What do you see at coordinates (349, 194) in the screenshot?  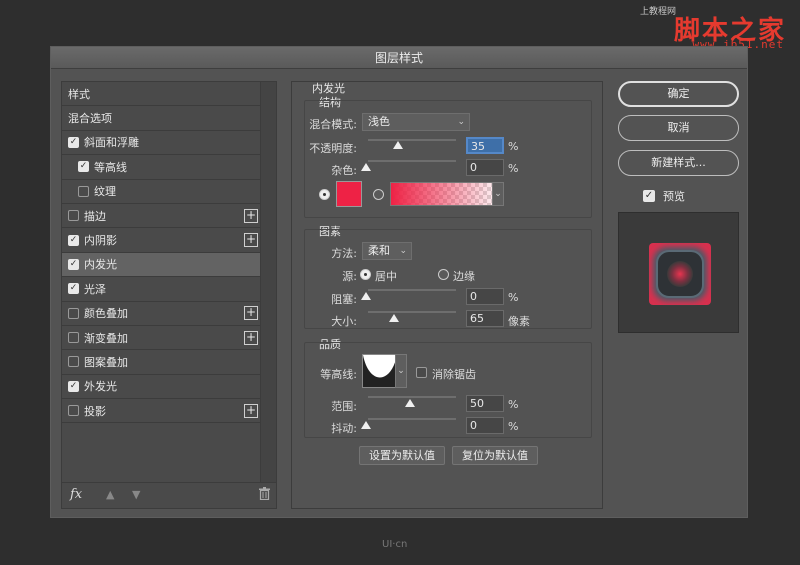 I see `glow-color-swatch` at bounding box center [349, 194].